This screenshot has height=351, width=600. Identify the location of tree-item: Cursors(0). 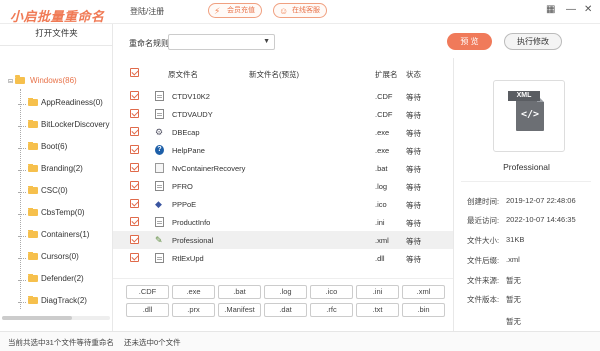
(64, 259).